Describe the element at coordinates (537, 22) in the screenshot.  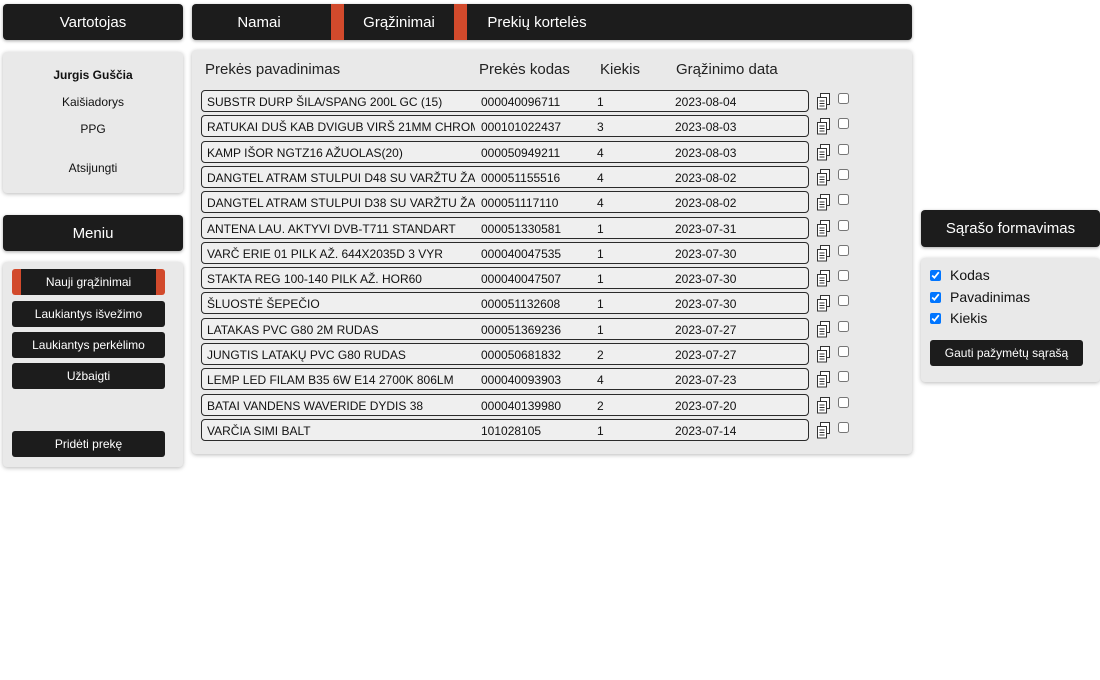
I see `tab-product-cards: Prekių kortelės` at that location.